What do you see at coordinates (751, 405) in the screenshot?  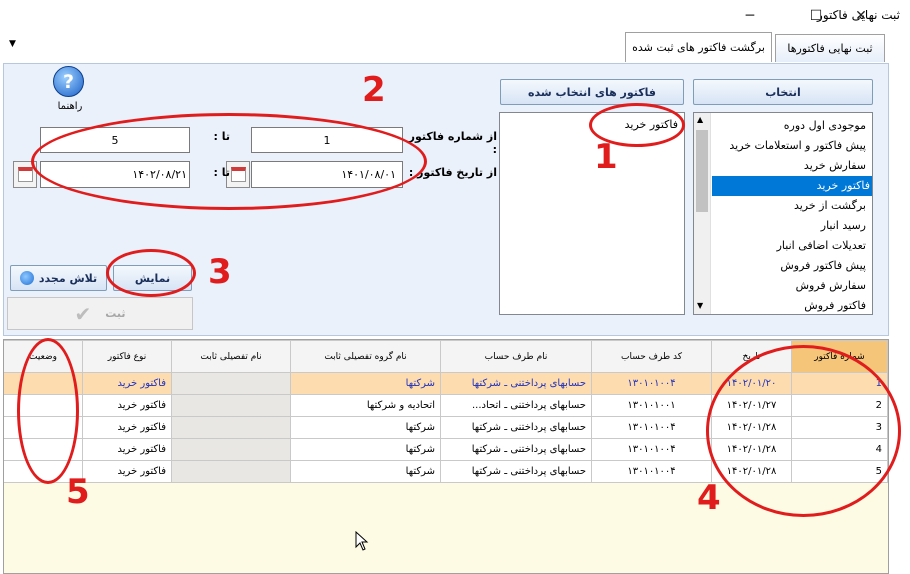 I see `cell: ۱۴۰۲/۰۱/۲۷` at bounding box center [751, 405].